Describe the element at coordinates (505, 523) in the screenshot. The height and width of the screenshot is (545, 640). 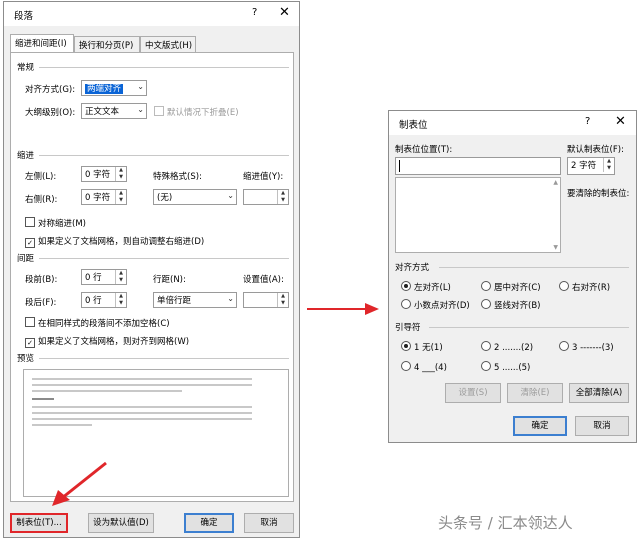
I see `watermark: 头条号 / 汇本领达人` at that location.